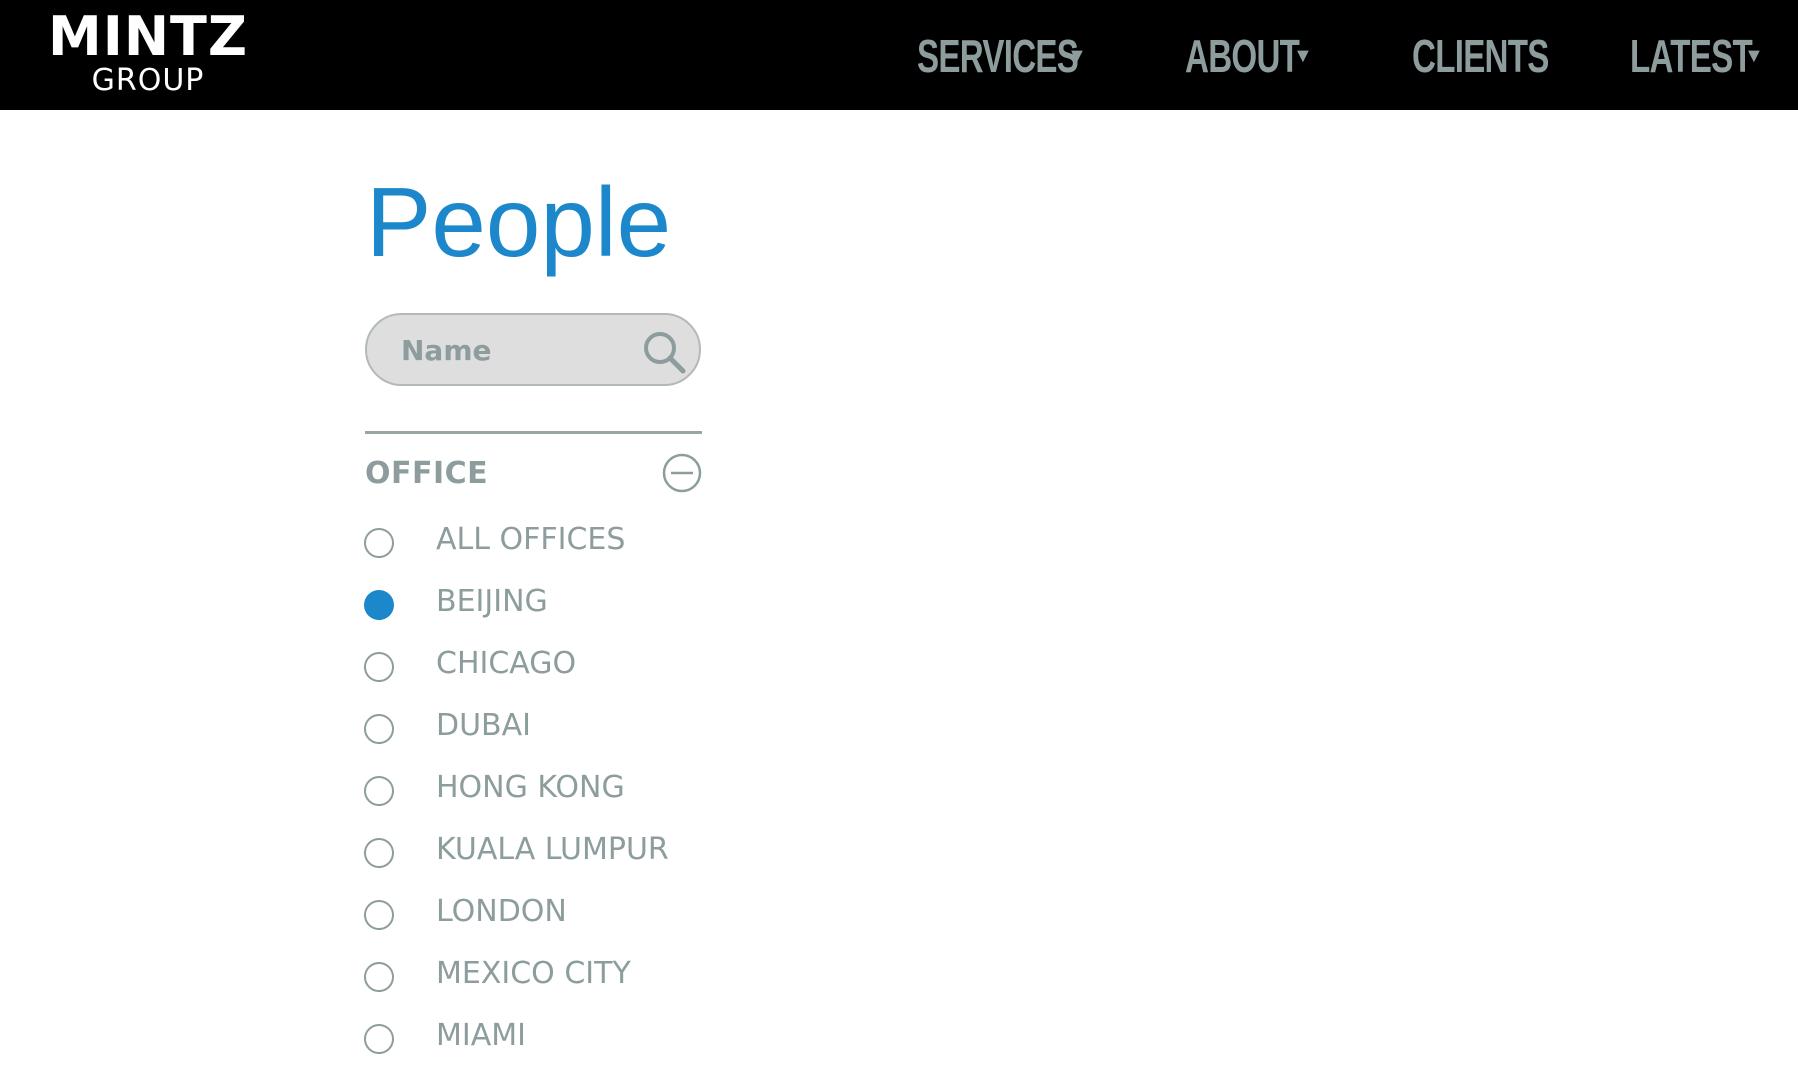 Image resolution: width=1798 pixels, height=1076 pixels. What do you see at coordinates (1480, 56) in the screenshot?
I see `nav-clients-label: CLIENTS` at bounding box center [1480, 56].